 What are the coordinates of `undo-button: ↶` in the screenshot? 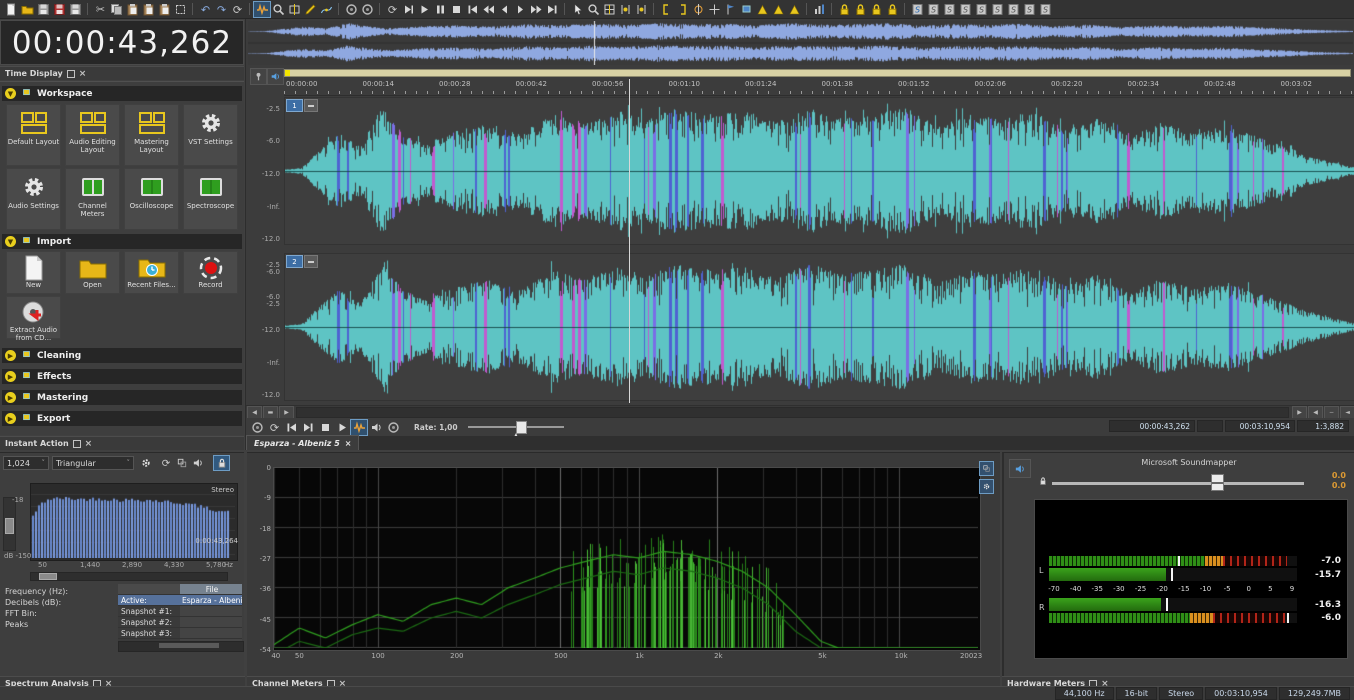 It's located at (205, 9).